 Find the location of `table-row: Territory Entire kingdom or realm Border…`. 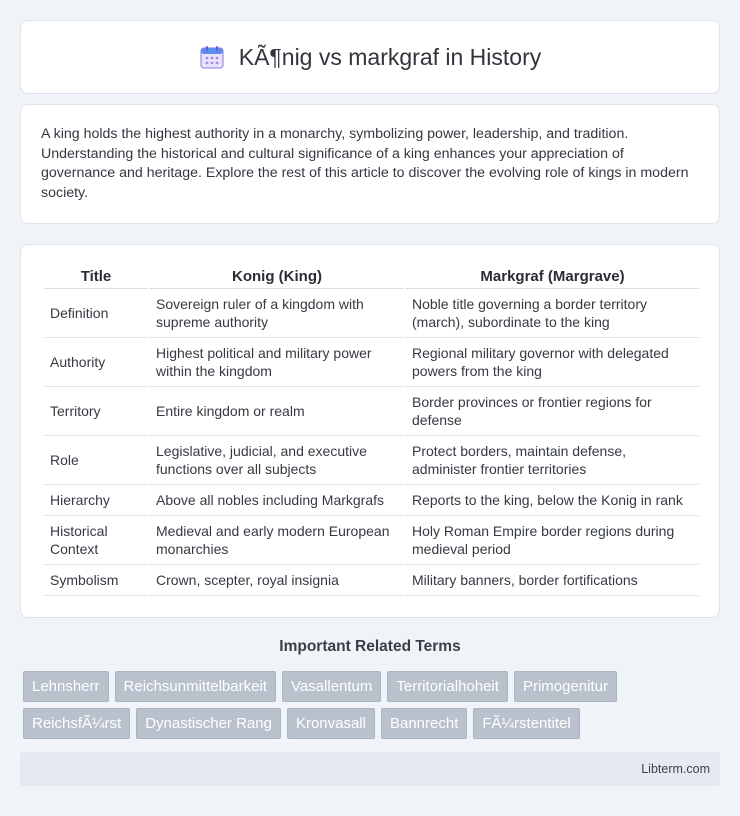

table-row: Territory Entire kingdom or realm Border… is located at coordinates (371, 411).